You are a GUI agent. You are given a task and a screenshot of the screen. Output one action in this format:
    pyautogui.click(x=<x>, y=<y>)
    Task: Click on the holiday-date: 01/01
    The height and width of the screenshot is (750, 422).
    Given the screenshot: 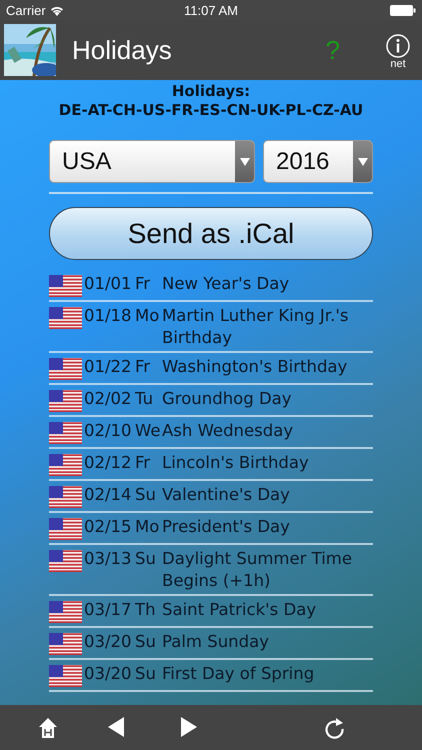 What is the action you would take?
    pyautogui.click(x=108, y=284)
    